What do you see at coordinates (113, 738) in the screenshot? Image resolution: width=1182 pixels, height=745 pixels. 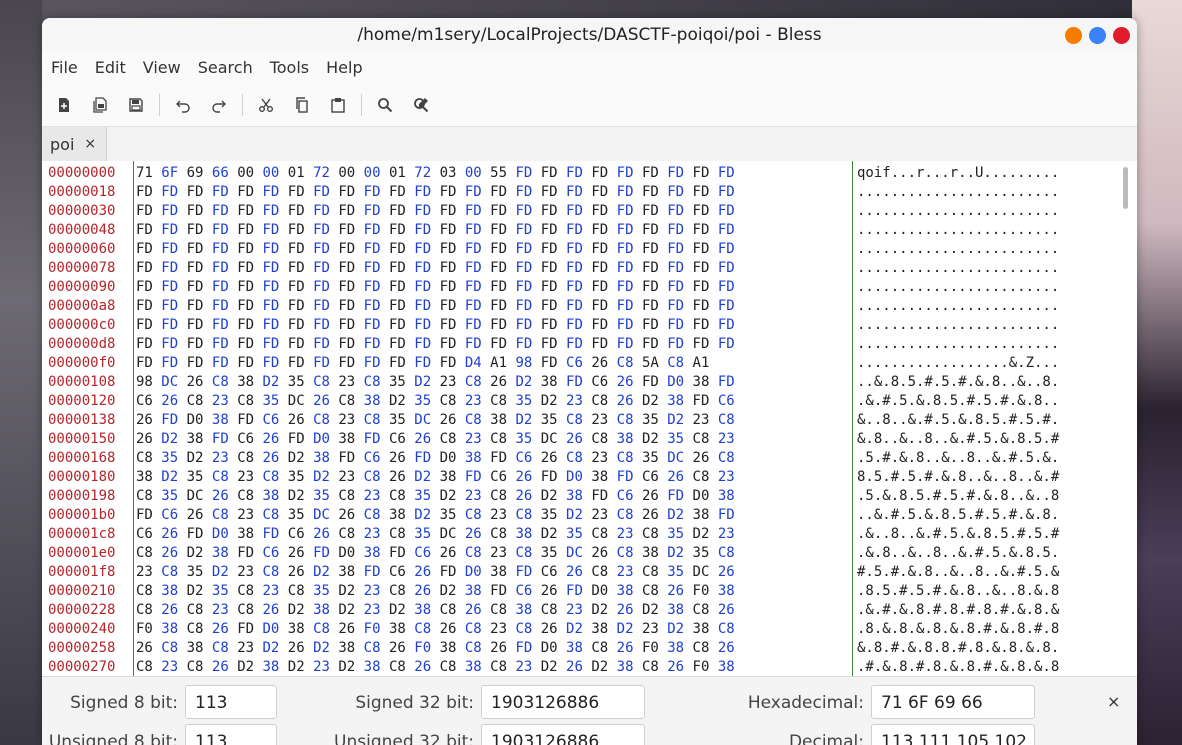 I see `unsigned8-label: Unsigned 8 bit:` at bounding box center [113, 738].